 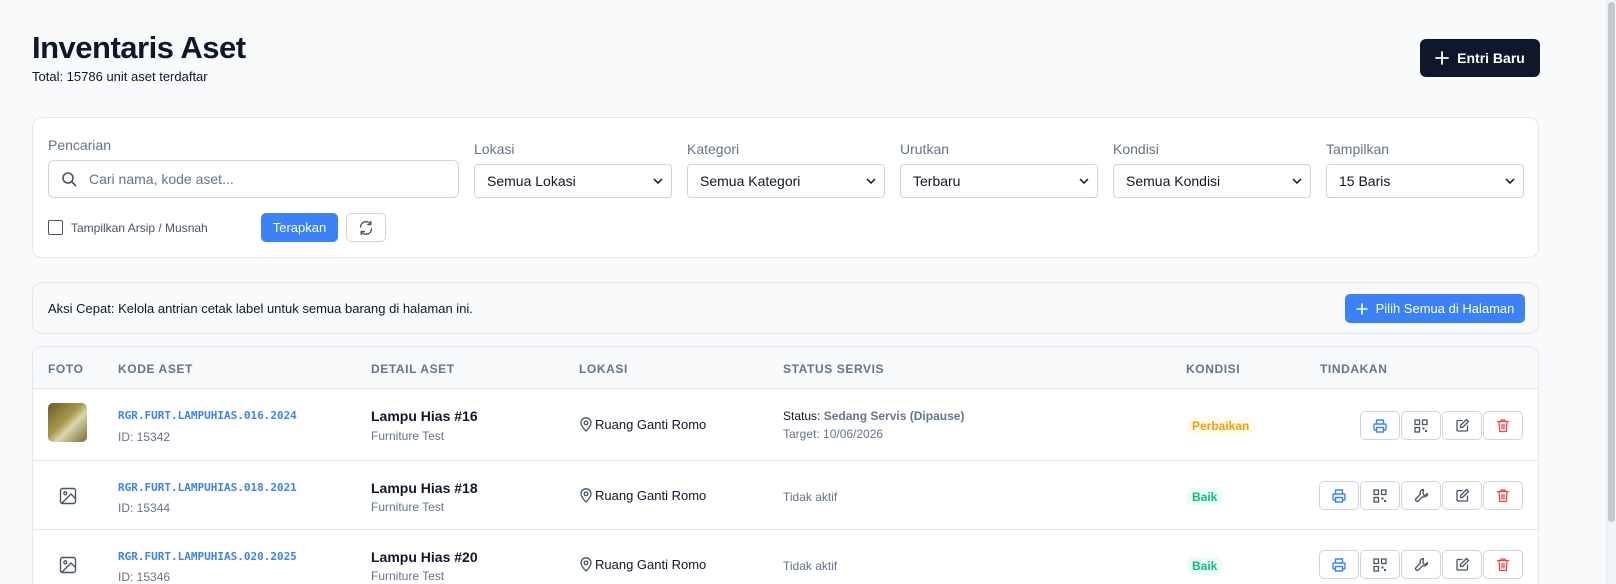 What do you see at coordinates (1491, 58) in the screenshot?
I see `new-entry-label: Entri Baru` at bounding box center [1491, 58].